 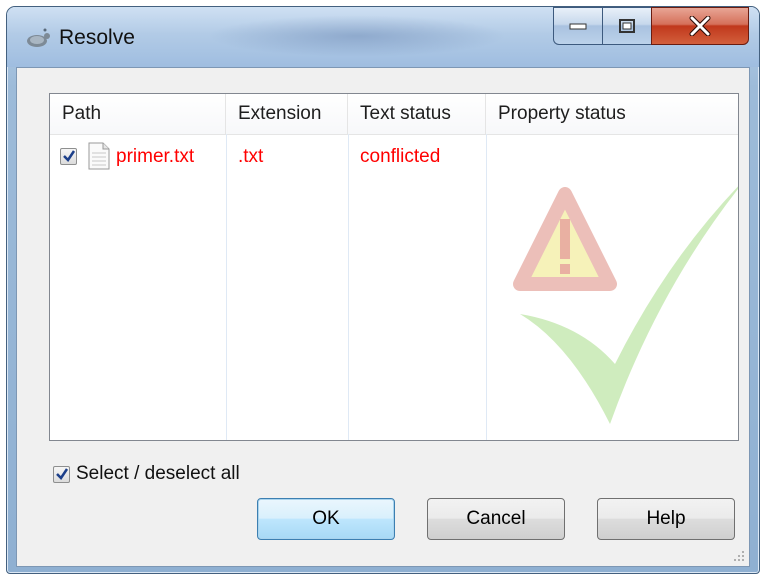 What do you see at coordinates (38, 37) in the screenshot?
I see `tortoise-app-icon` at bounding box center [38, 37].